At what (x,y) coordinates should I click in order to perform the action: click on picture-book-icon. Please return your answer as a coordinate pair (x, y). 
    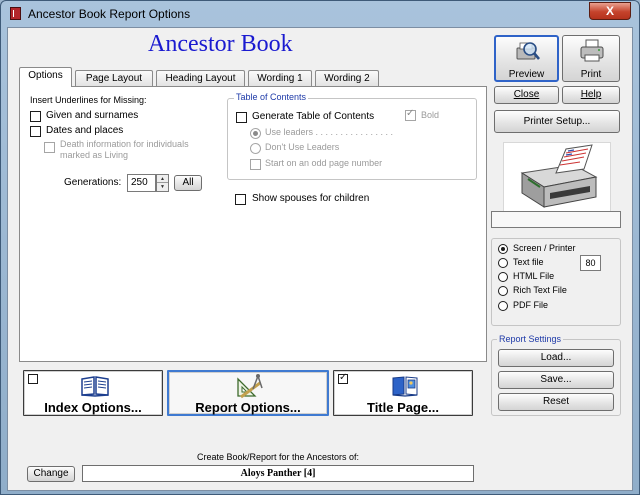
    Looking at the image, I should click on (405, 386).